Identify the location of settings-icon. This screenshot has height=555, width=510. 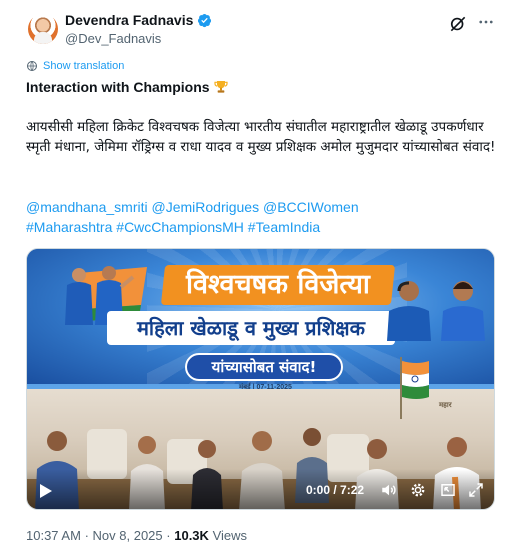
(418, 490).